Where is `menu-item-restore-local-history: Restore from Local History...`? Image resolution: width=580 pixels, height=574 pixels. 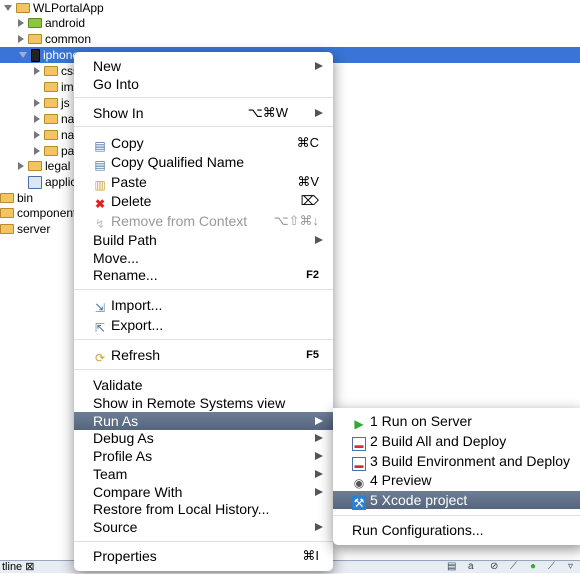 menu-item-restore-local-history: Restore from Local History... is located at coordinates (203, 509).